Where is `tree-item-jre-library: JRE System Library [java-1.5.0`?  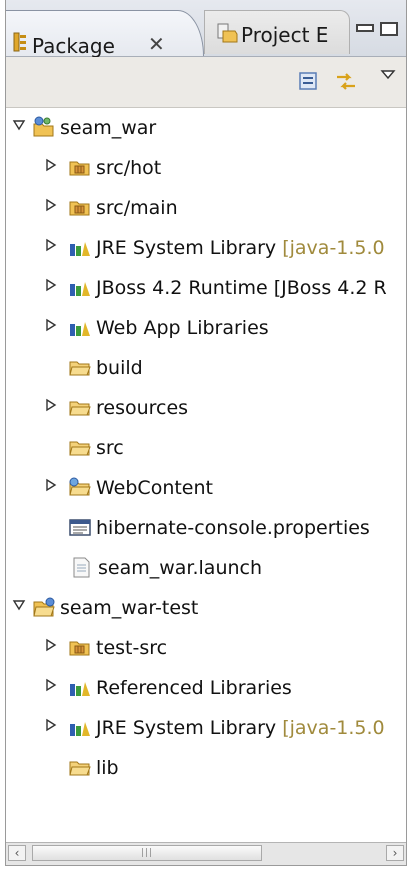 tree-item-jre-library: JRE System Library [java-1.5.0 is located at coordinates (206, 248).